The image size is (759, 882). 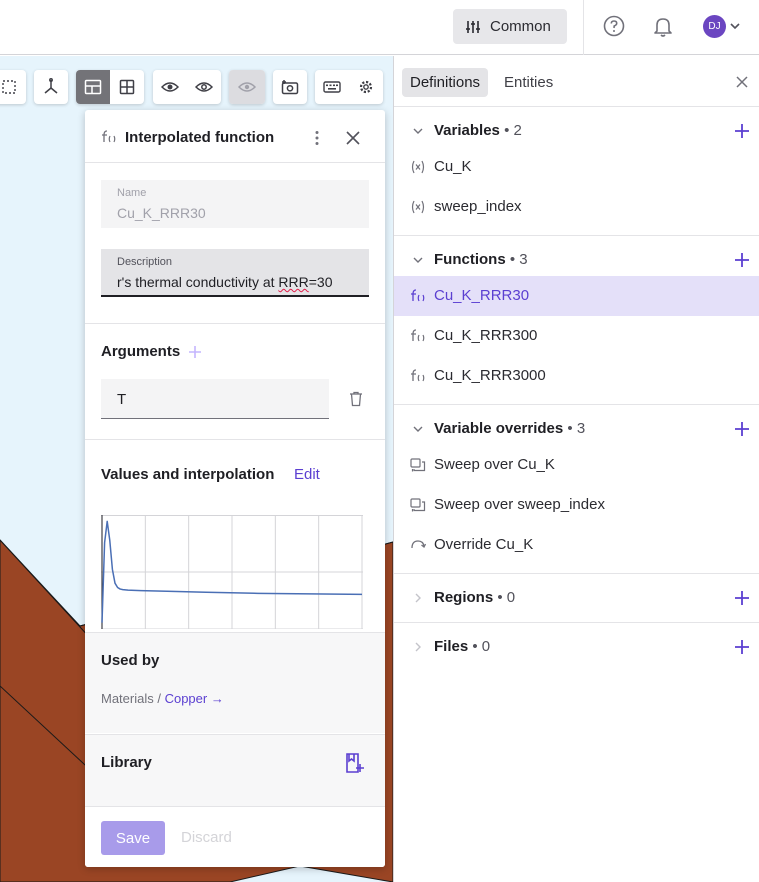 I want to click on used-by-title: Used by, so click(x=130, y=660).